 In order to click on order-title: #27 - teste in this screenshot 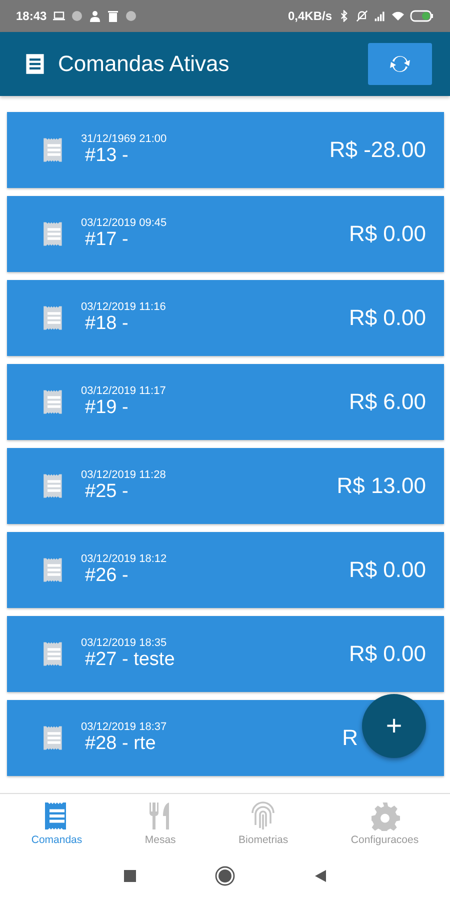, I will do `click(130, 660)`.